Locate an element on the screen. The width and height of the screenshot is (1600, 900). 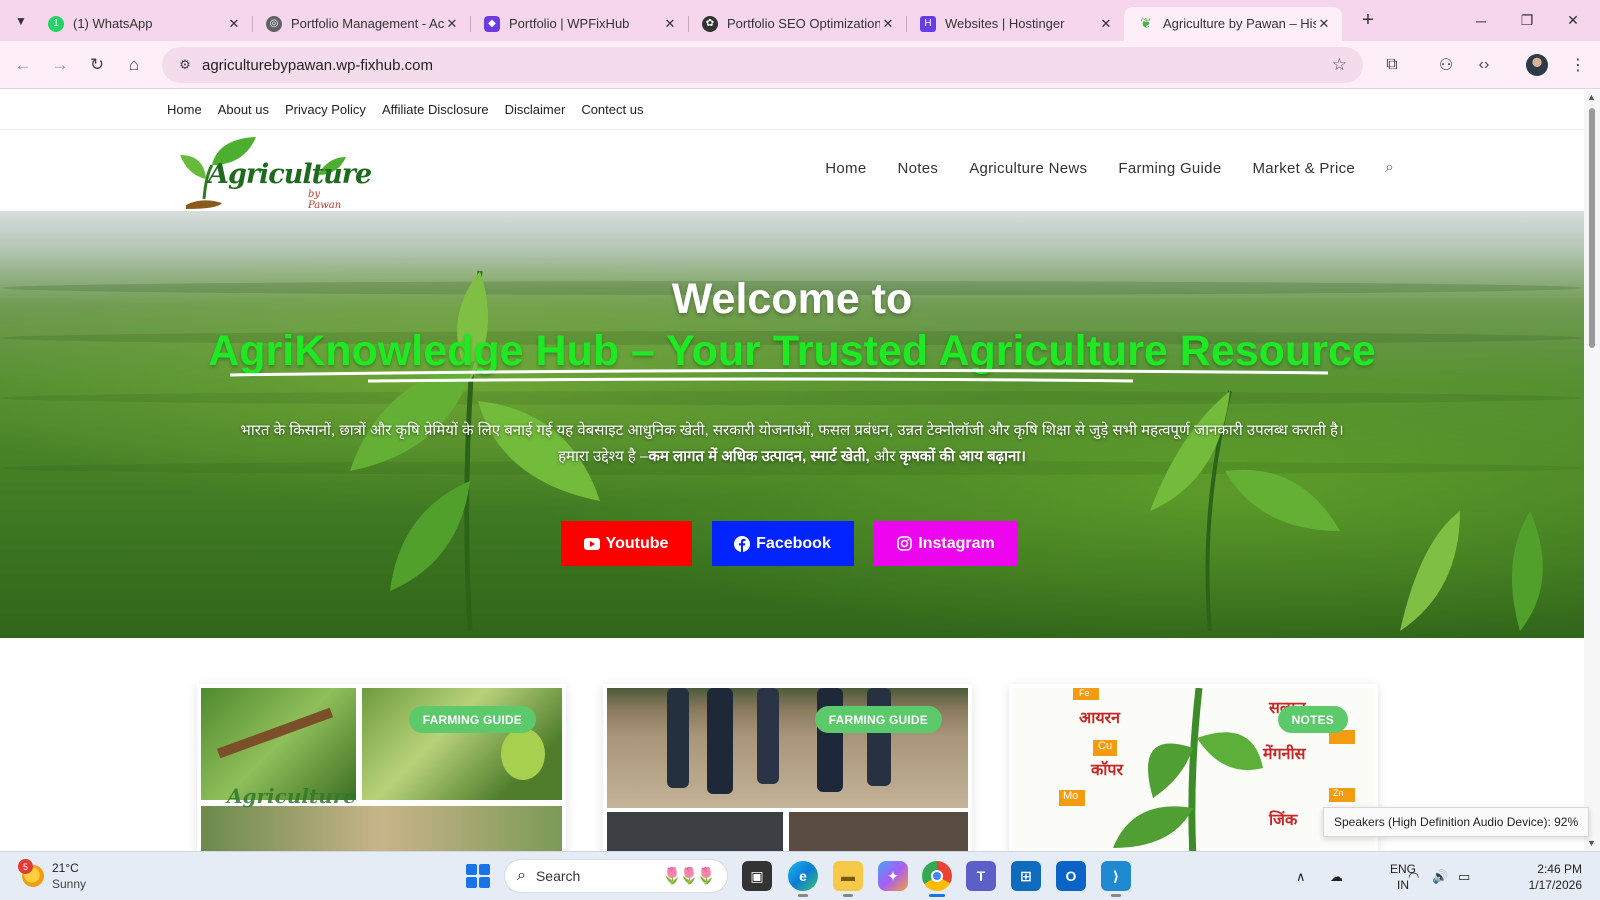
facebook-button: Facebook is located at coordinates (782, 543).